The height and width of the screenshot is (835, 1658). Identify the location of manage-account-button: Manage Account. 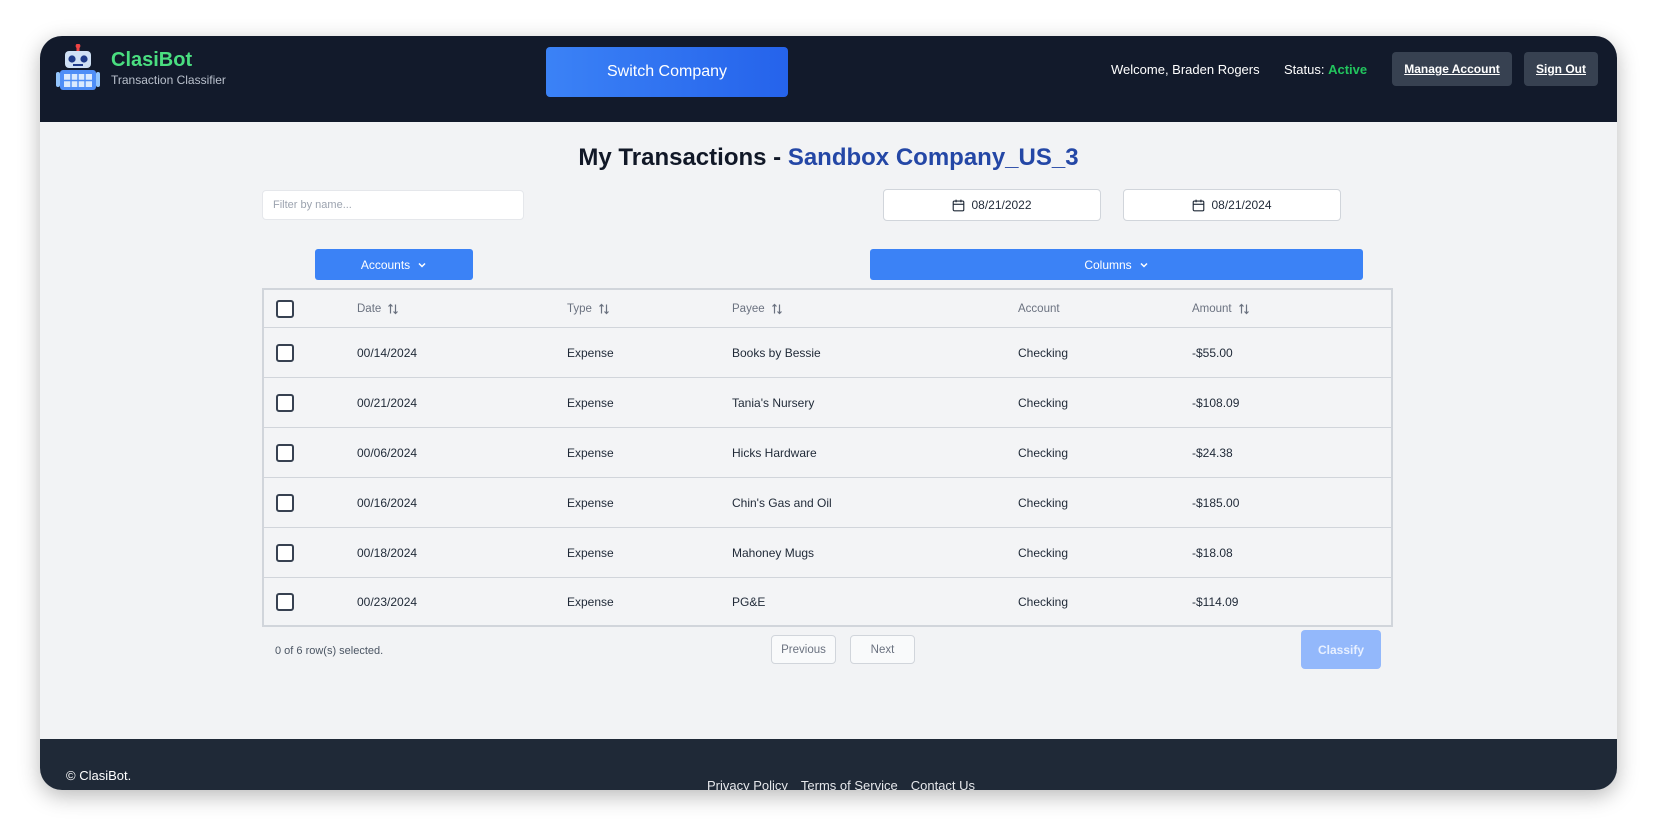
(1452, 69).